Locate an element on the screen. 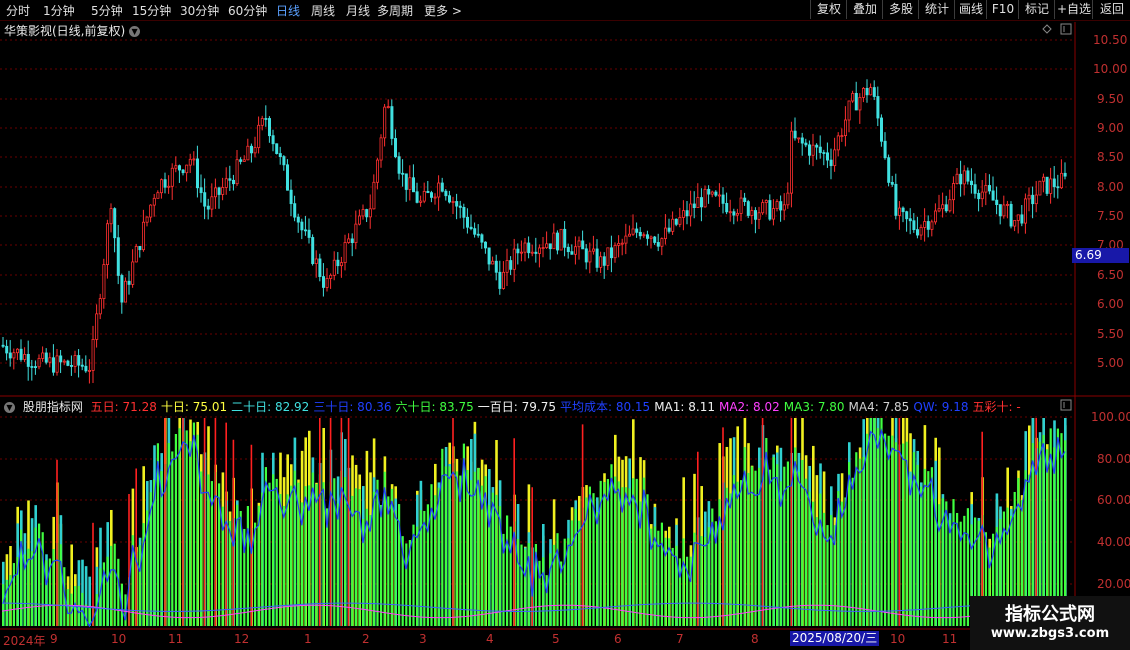 The height and width of the screenshot is (650, 1130). indicator-tick: 20.00 is located at coordinates (1113, 584).